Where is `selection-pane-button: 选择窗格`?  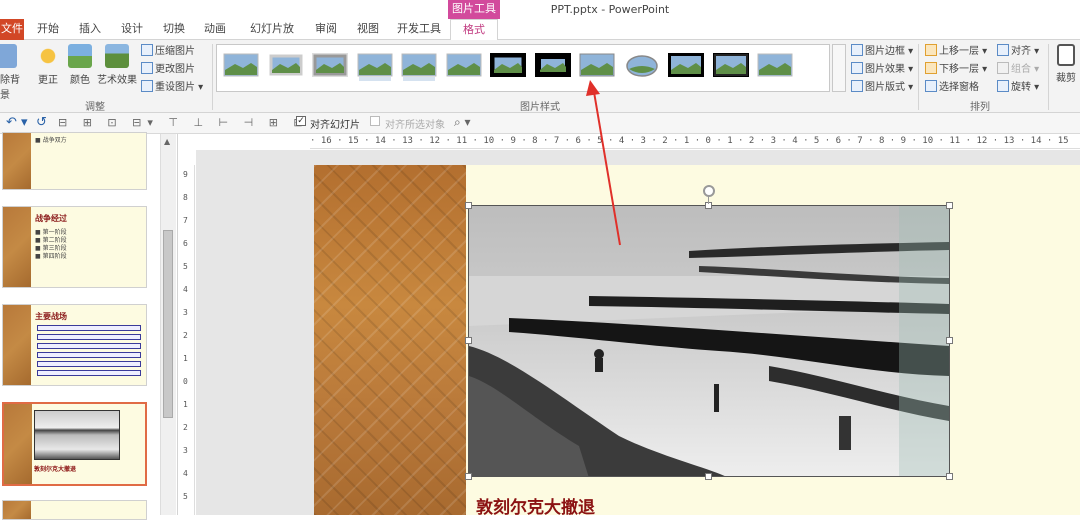 selection-pane-button: 选择窗格 is located at coordinates (952, 87).